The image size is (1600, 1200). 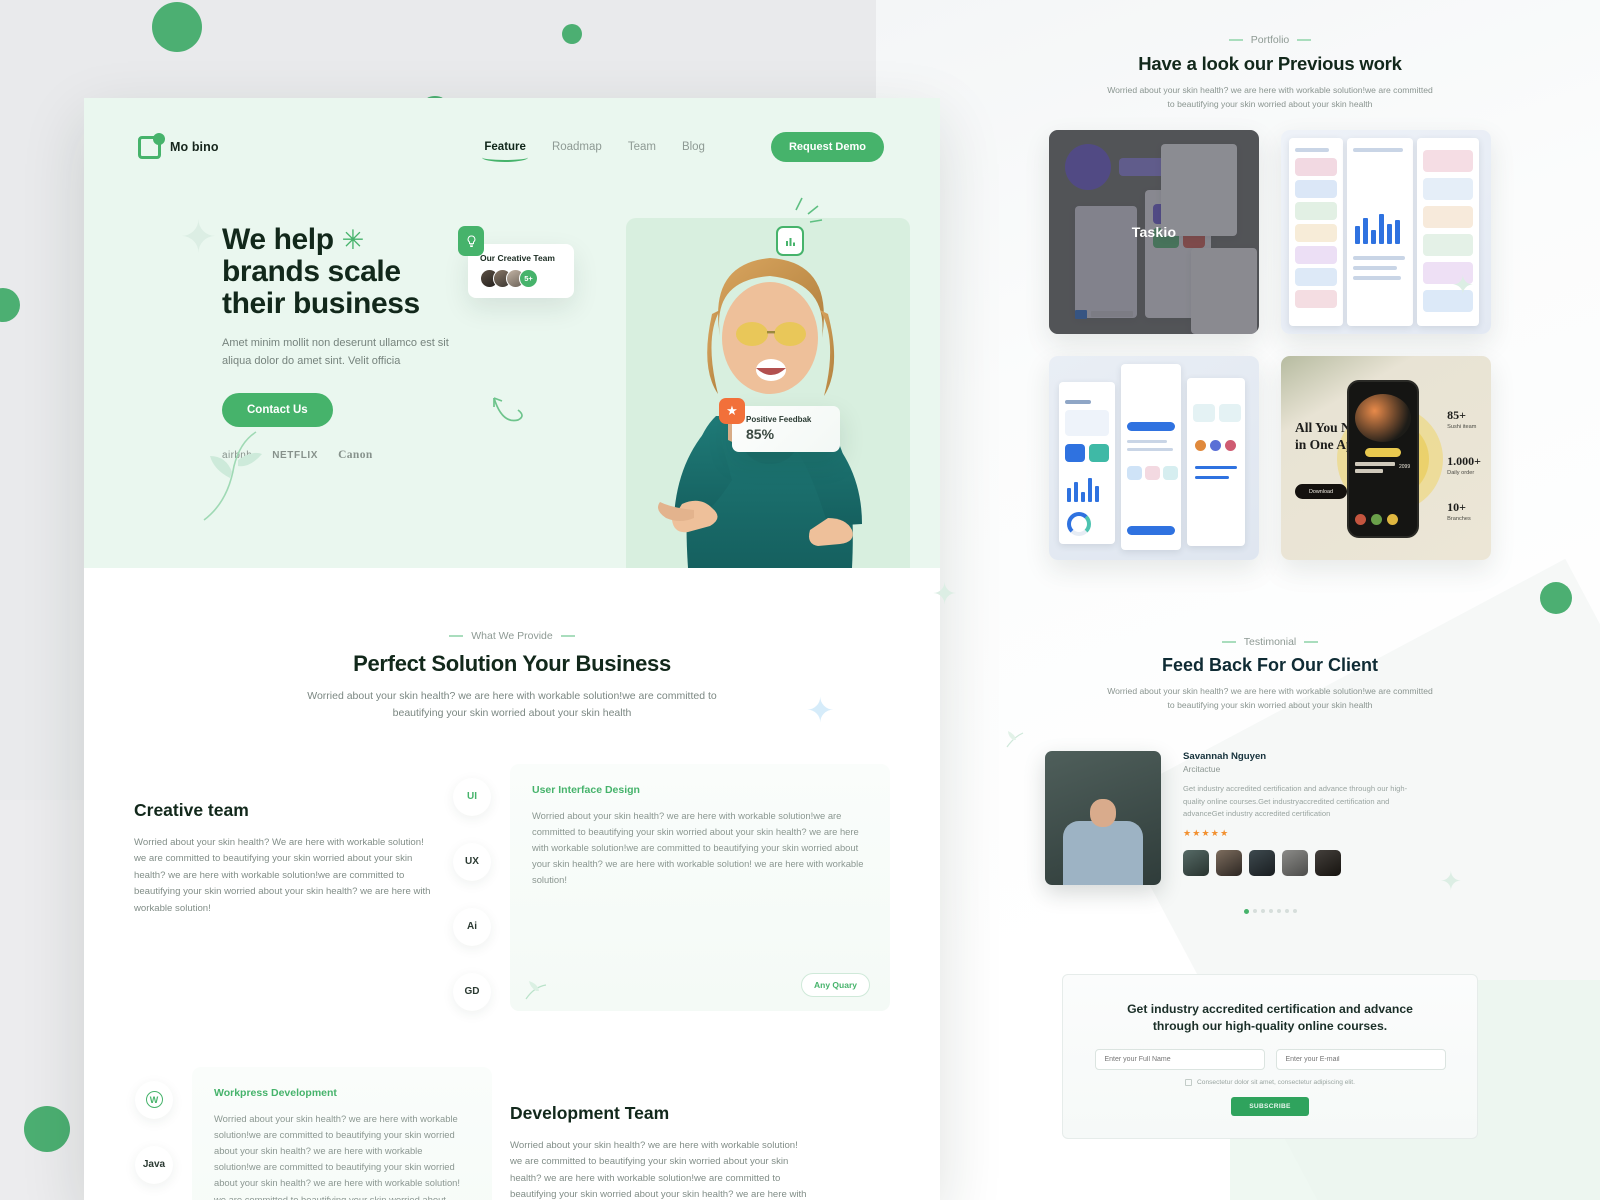 I want to click on nav-link-feature: Feature, so click(x=505, y=151).